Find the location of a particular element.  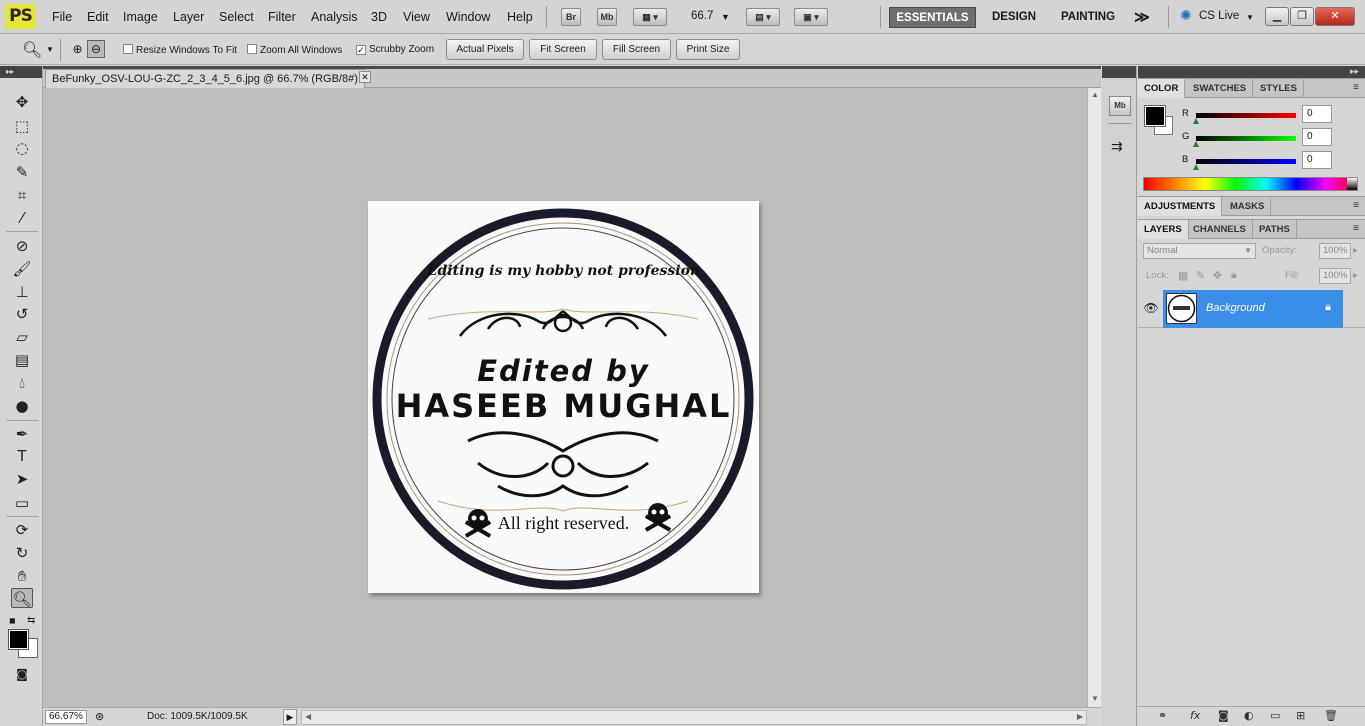

menu-analysis: Analysis is located at coordinates (334, 17).